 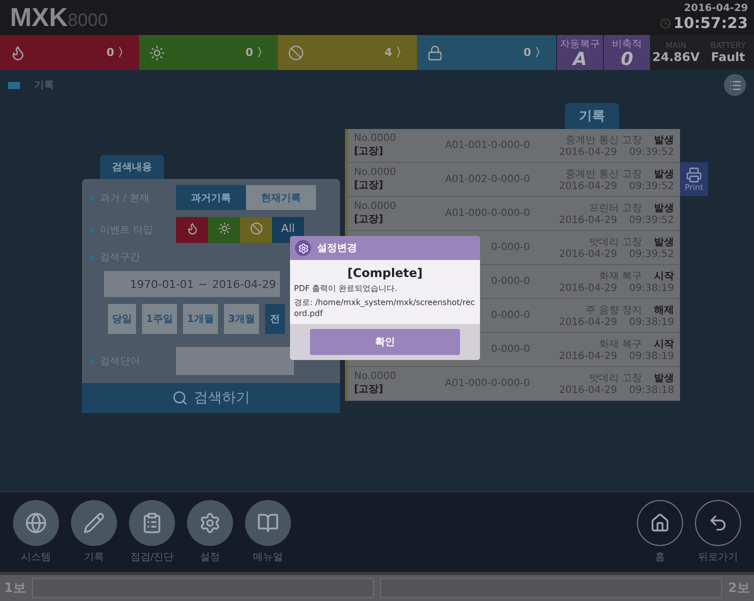 I want to click on mode-value: A, so click(x=580, y=59).